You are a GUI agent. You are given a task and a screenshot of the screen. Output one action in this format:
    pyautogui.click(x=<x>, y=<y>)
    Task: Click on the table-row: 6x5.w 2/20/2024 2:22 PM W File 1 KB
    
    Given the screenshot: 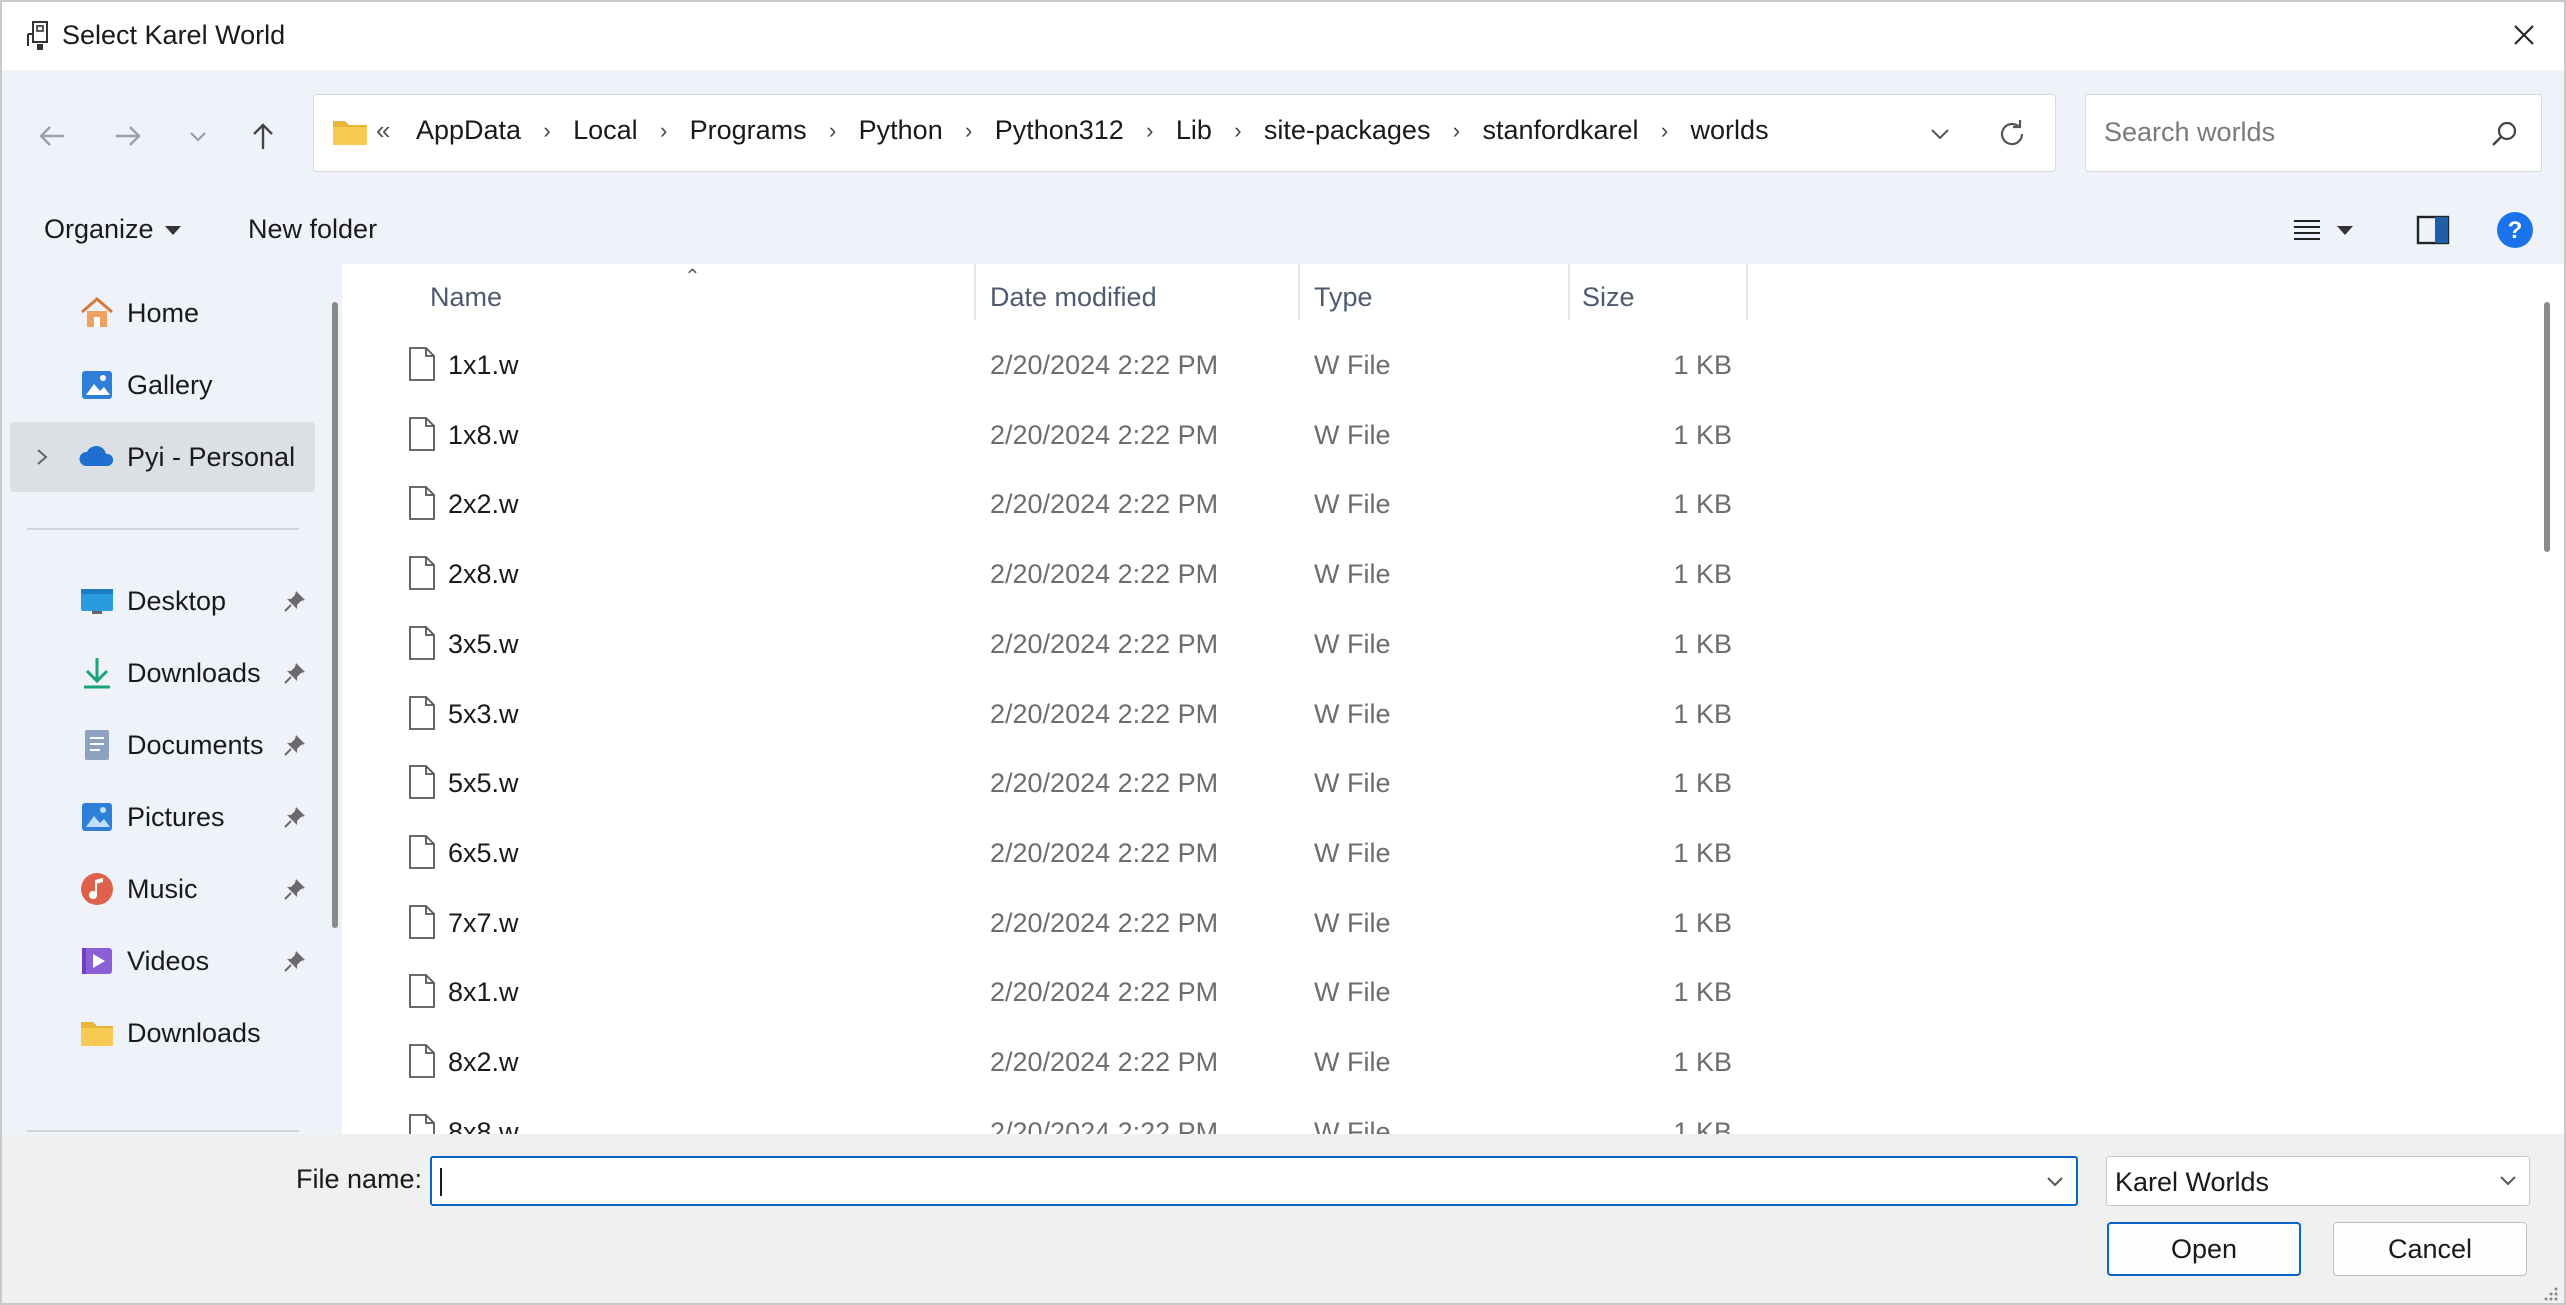 What is the action you would take?
    pyautogui.click(x=1204, y=852)
    